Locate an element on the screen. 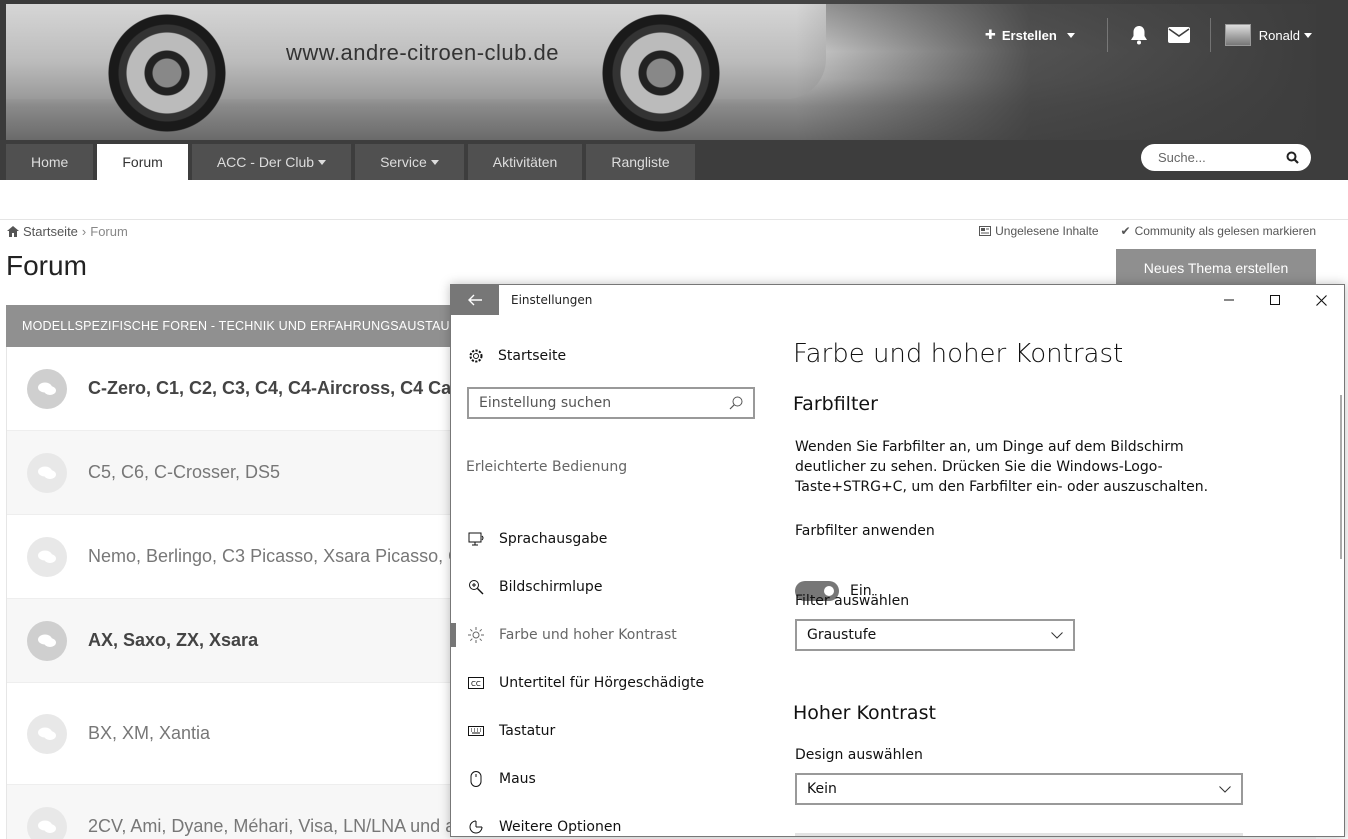 Image resolution: width=1348 pixels, height=839 pixels. nav-tab-label: ACC - Der Club is located at coordinates (265, 162).